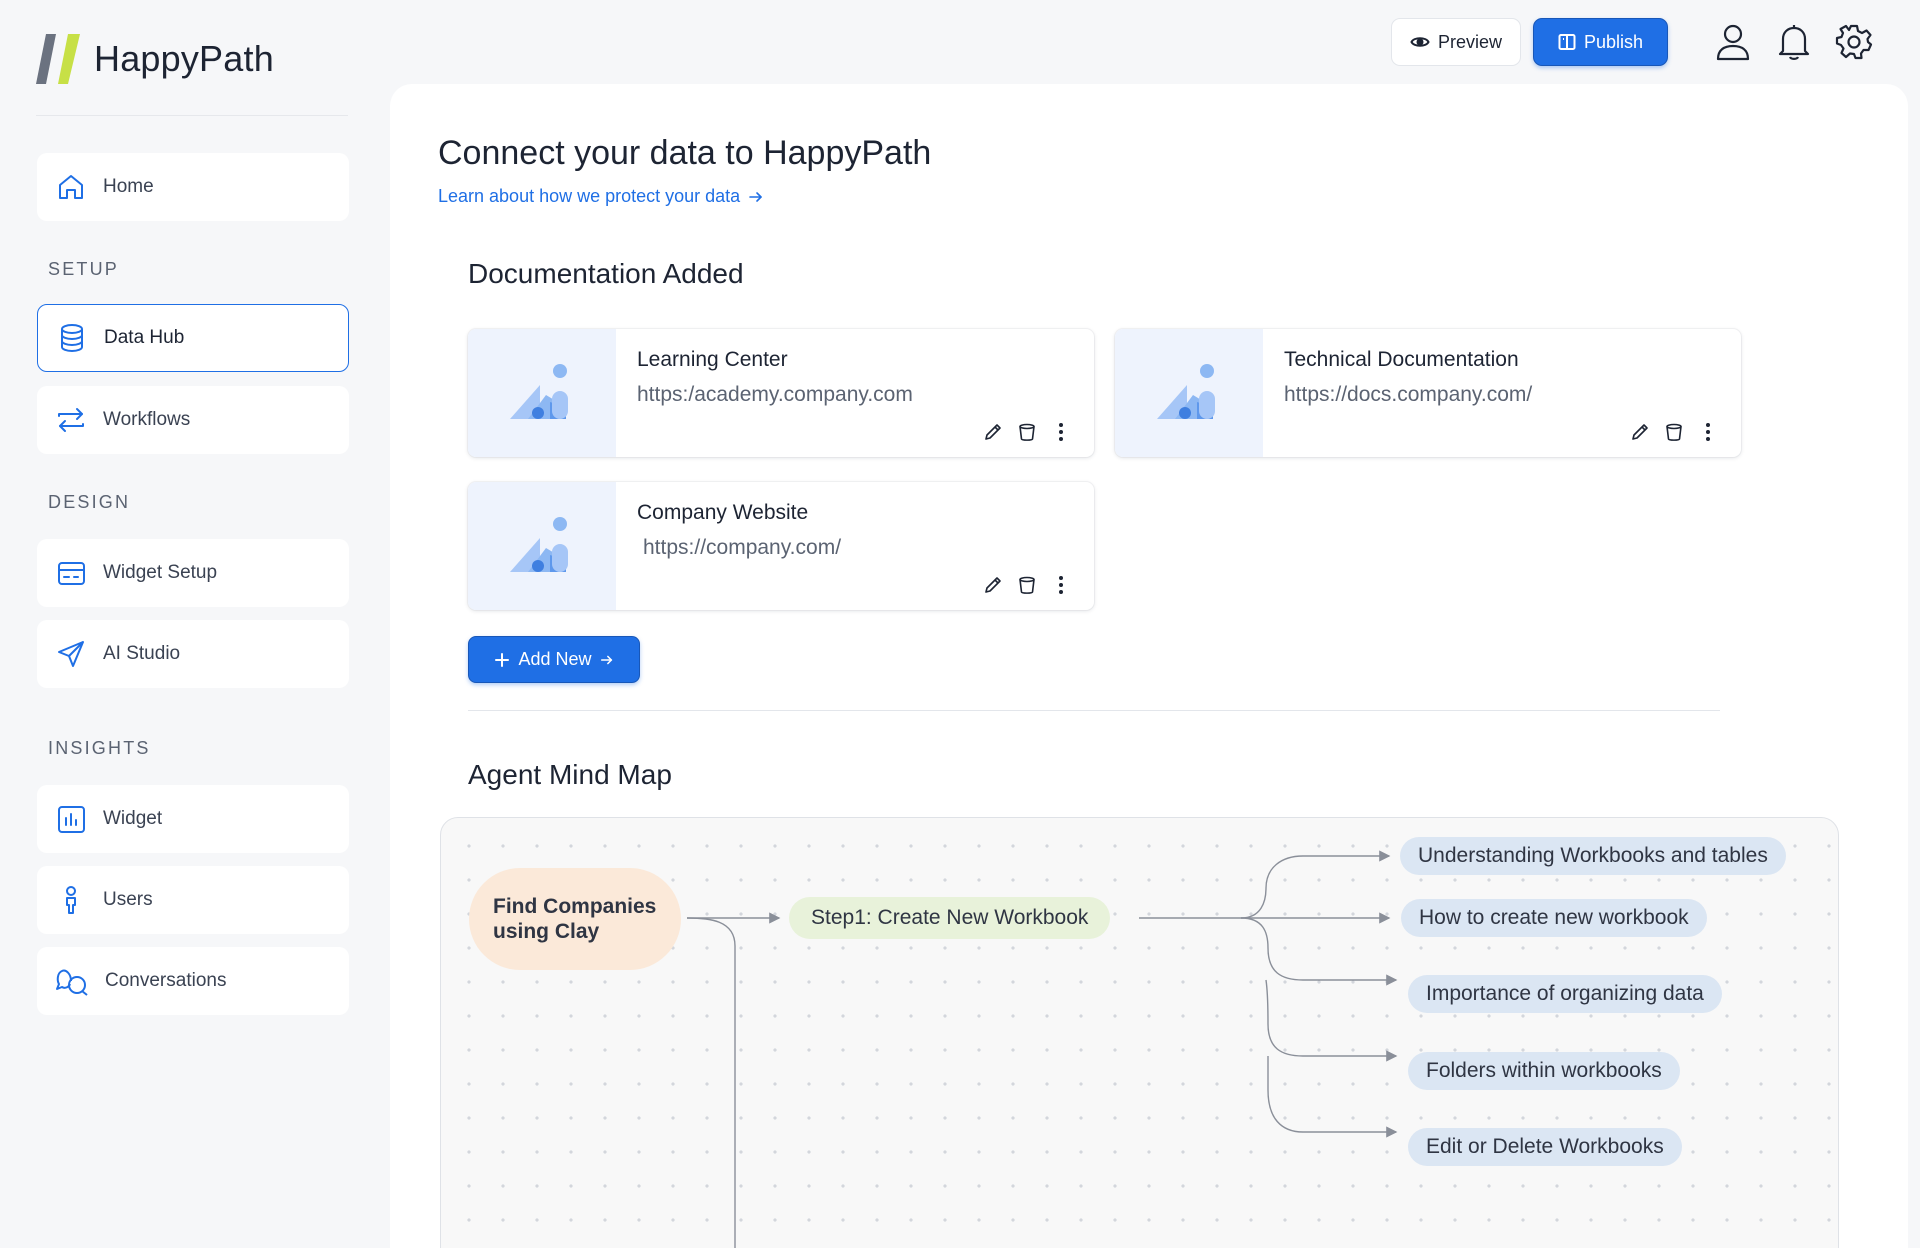  I want to click on mind-map-step-node: Step1: Create New Workbook, so click(950, 918).